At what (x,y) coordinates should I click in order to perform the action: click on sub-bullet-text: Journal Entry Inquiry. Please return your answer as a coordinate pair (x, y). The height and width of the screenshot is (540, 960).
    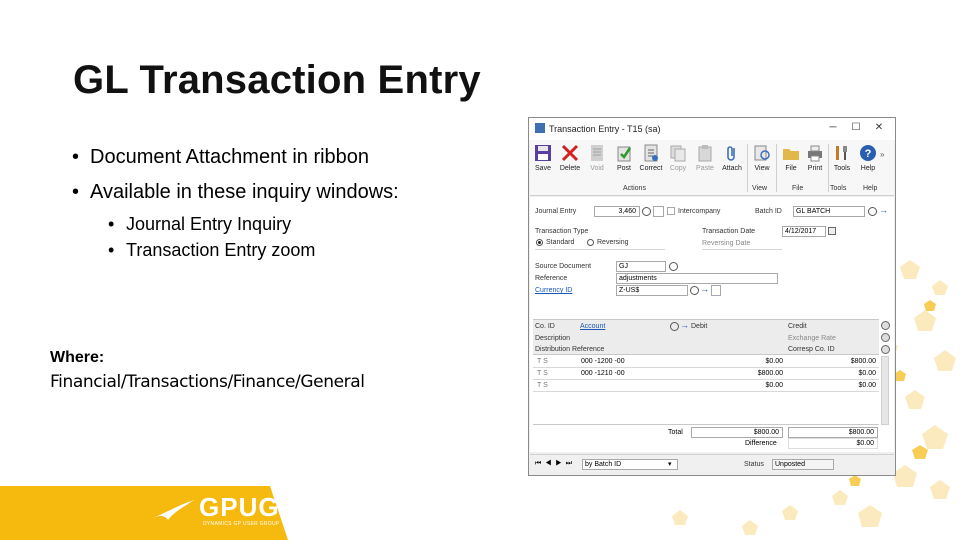
    Looking at the image, I should click on (209, 224).